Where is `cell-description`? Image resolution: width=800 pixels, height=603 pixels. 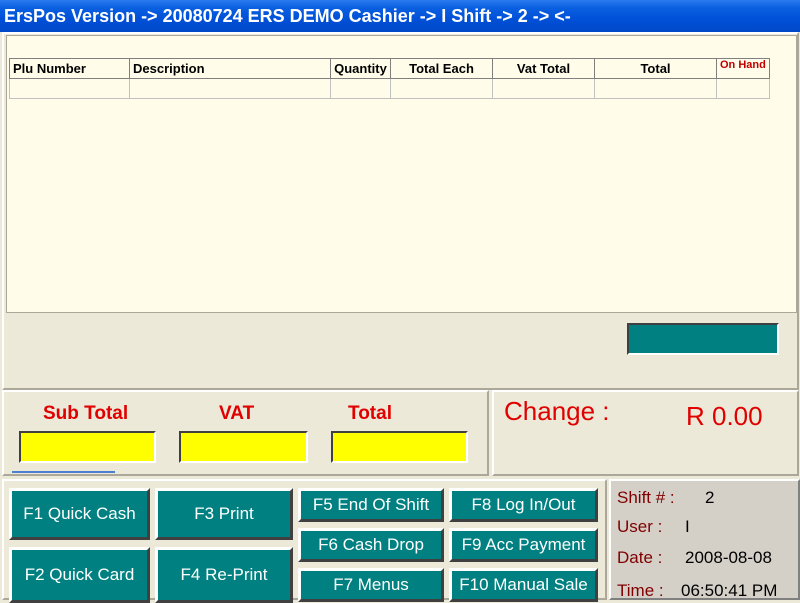
cell-description is located at coordinates (230, 88).